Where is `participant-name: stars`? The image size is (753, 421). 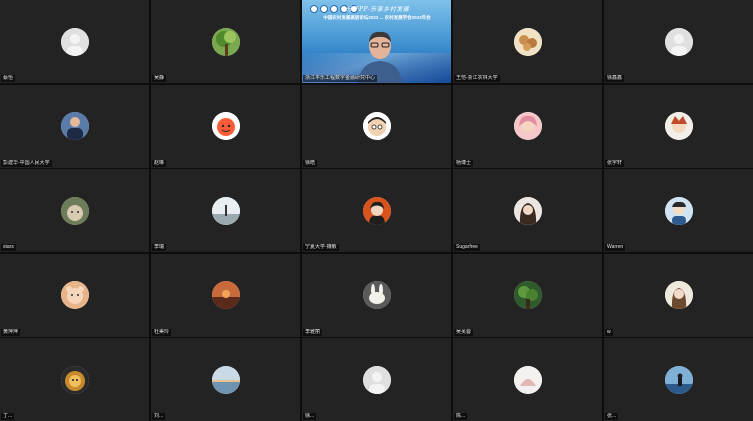 participant-name: stars is located at coordinates (8, 247).